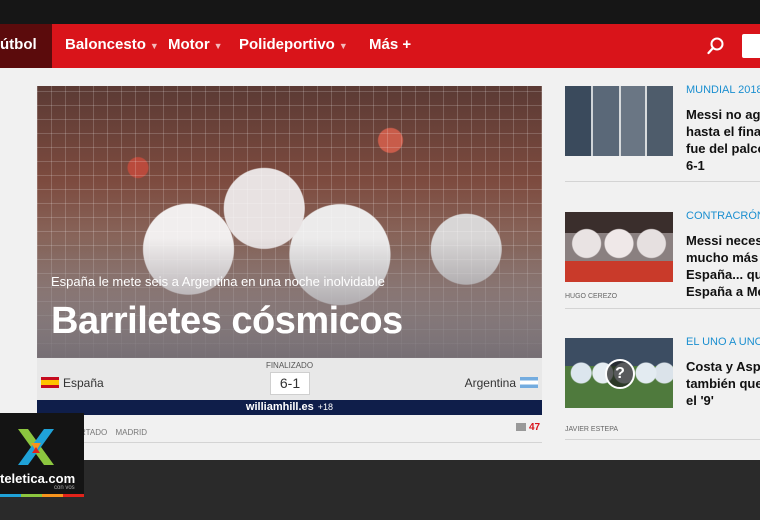  I want to click on nav-item-label: Motor, so click(189, 44).